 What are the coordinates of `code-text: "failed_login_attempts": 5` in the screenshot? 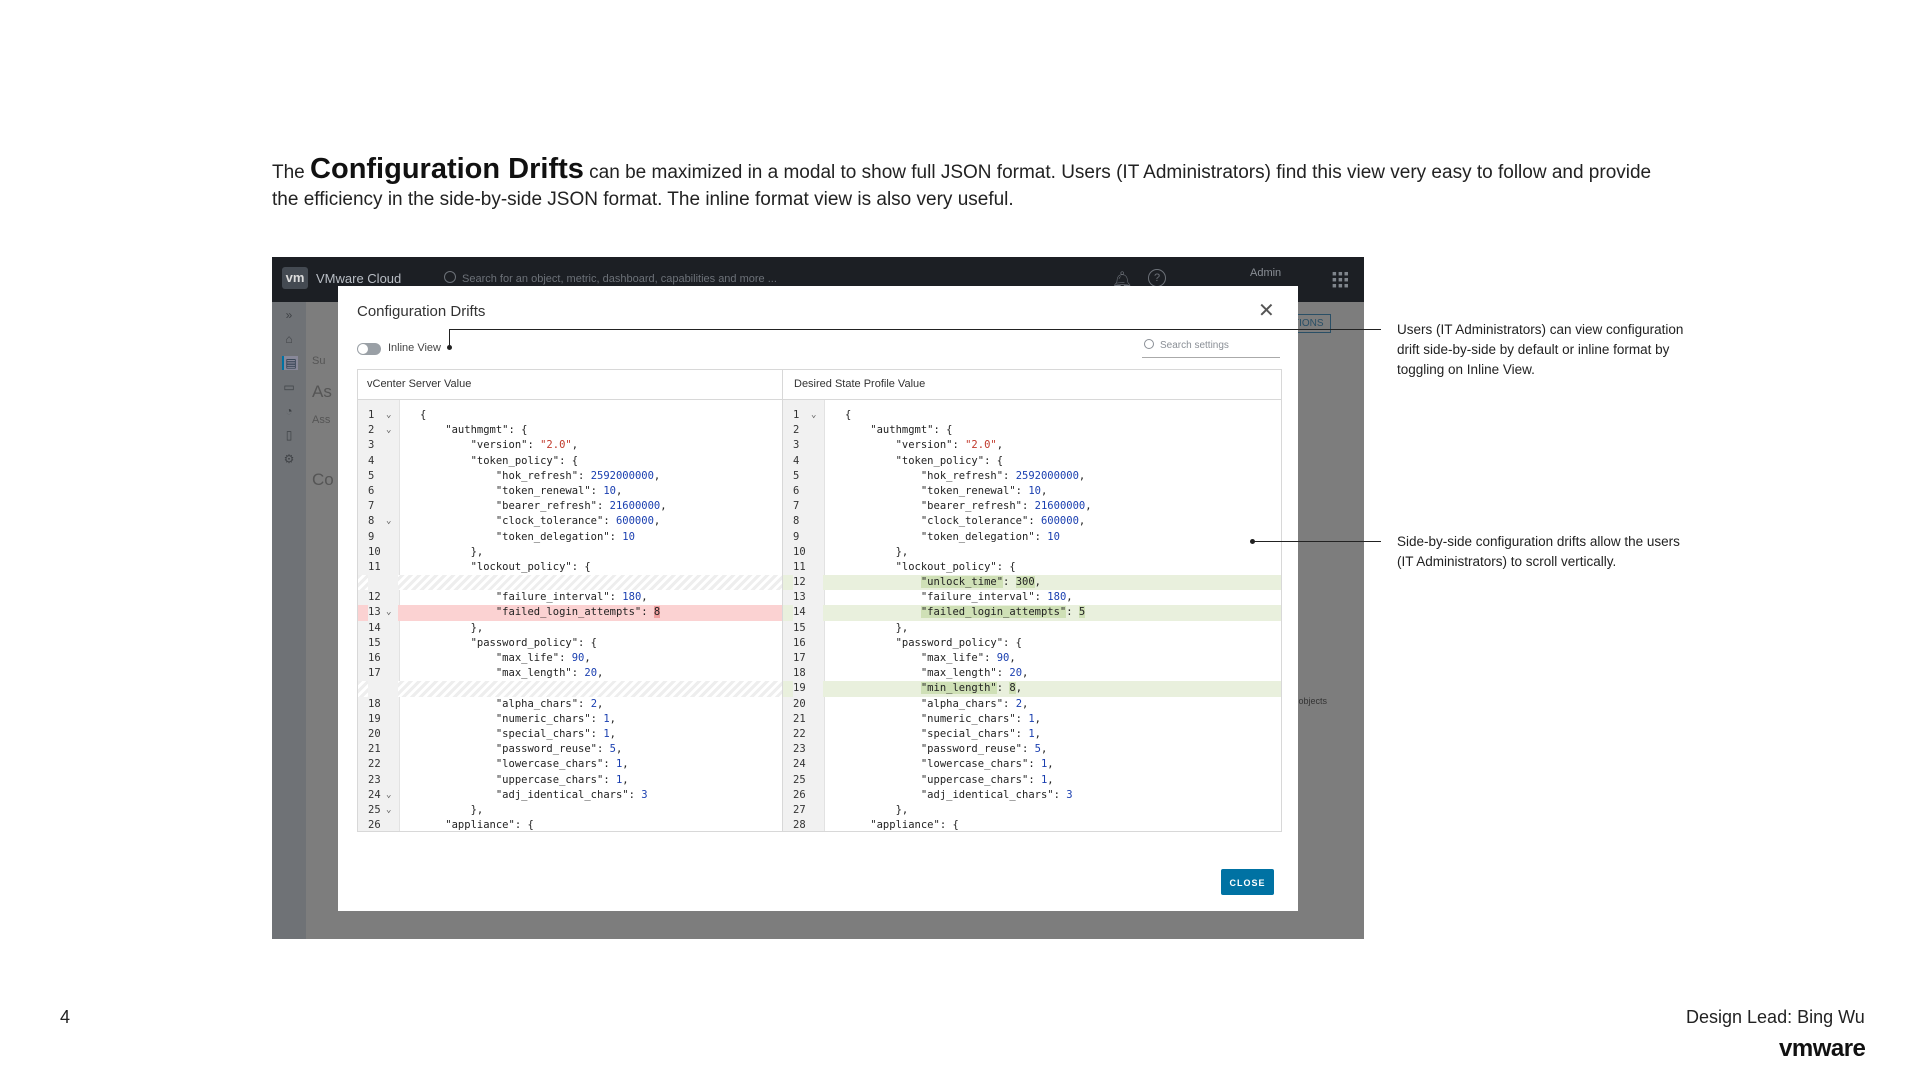 It's located at (1003, 612).